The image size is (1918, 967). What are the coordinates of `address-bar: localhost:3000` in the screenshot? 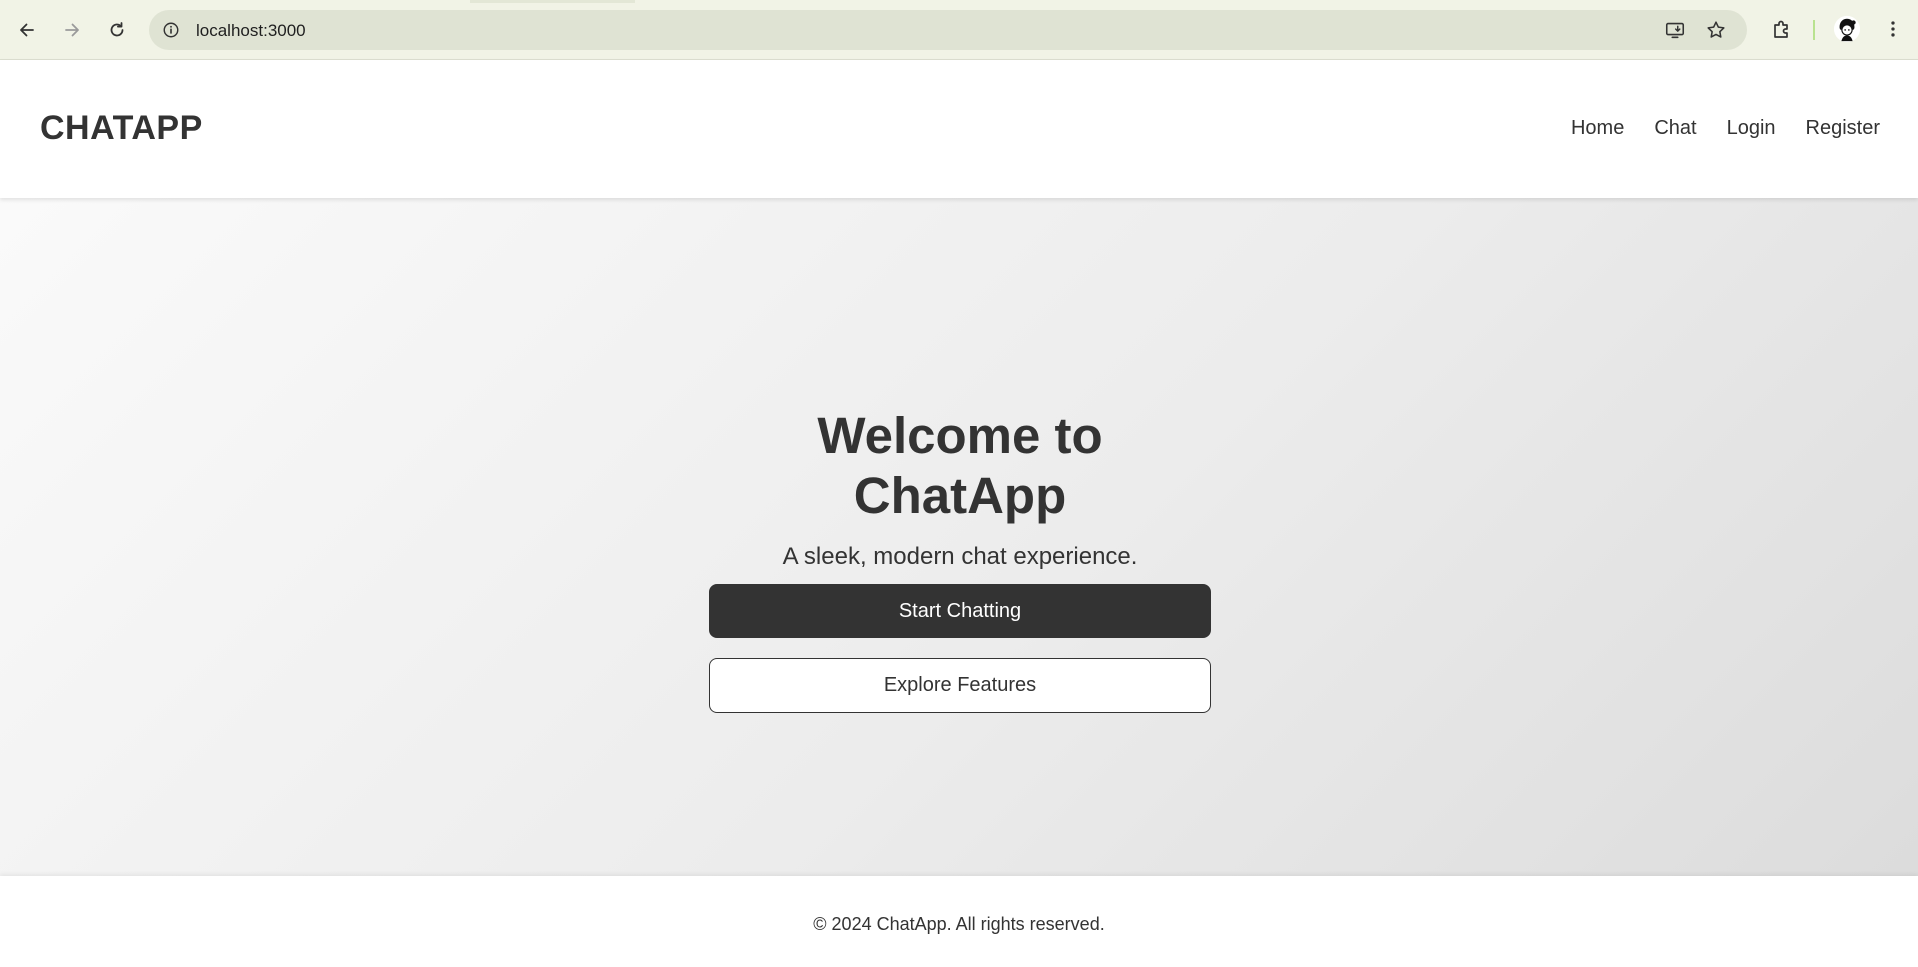 It's located at (948, 30).